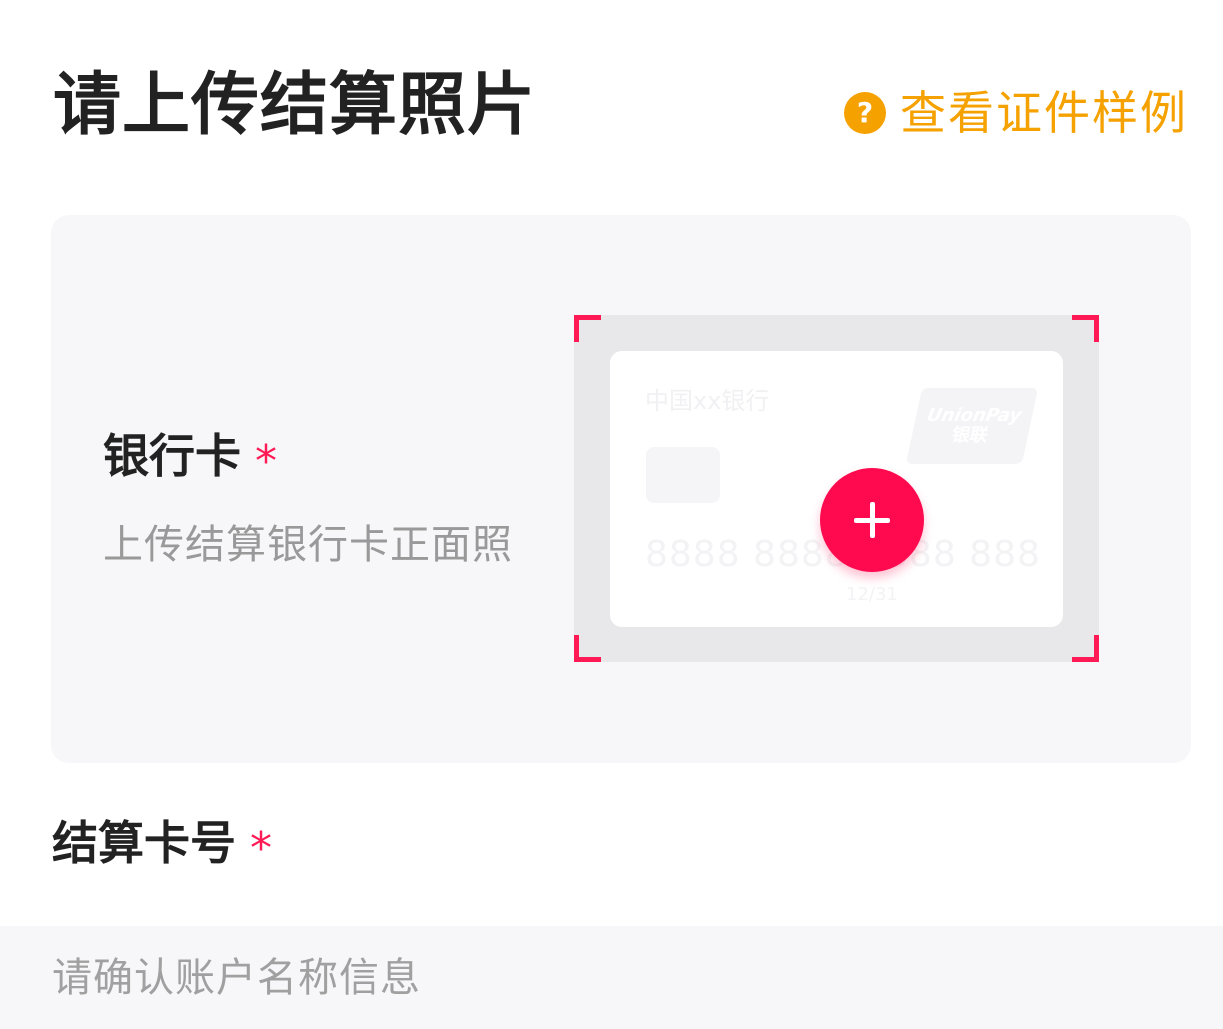  I want to click on card-number-input-row, so click(611, 977).